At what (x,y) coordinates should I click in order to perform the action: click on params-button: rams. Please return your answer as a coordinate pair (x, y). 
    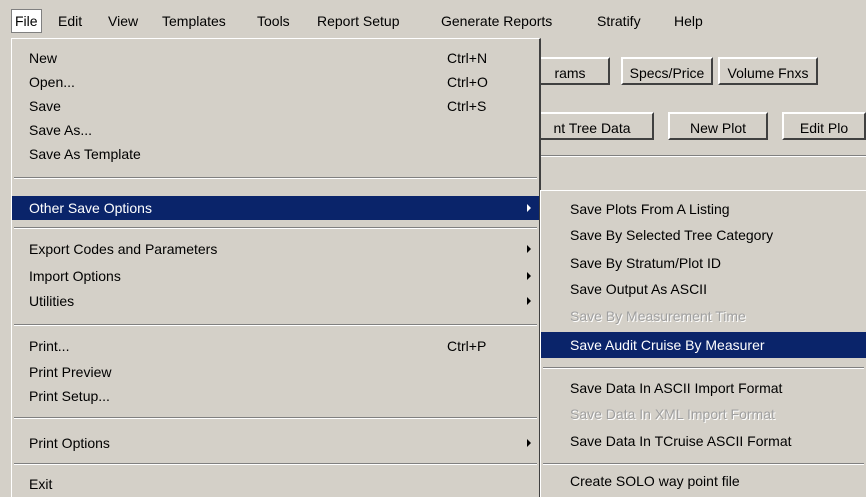
    Looking at the image, I should click on (570, 71).